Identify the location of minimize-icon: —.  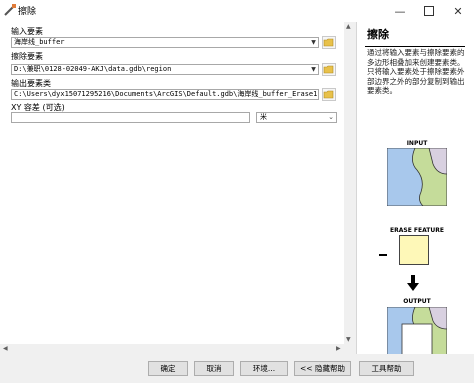
(400, 11).